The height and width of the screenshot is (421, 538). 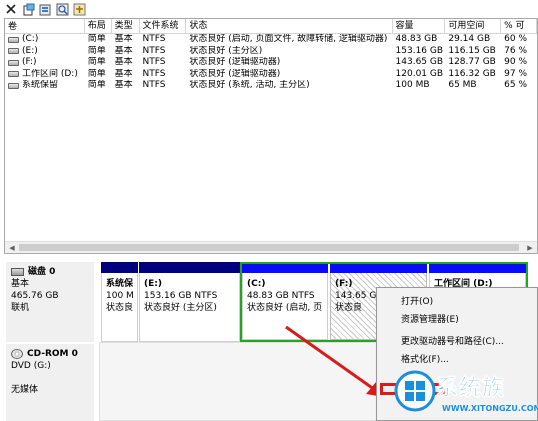 What do you see at coordinates (516, 85) in the screenshot?
I see `cell-percent-free: 65 %` at bounding box center [516, 85].